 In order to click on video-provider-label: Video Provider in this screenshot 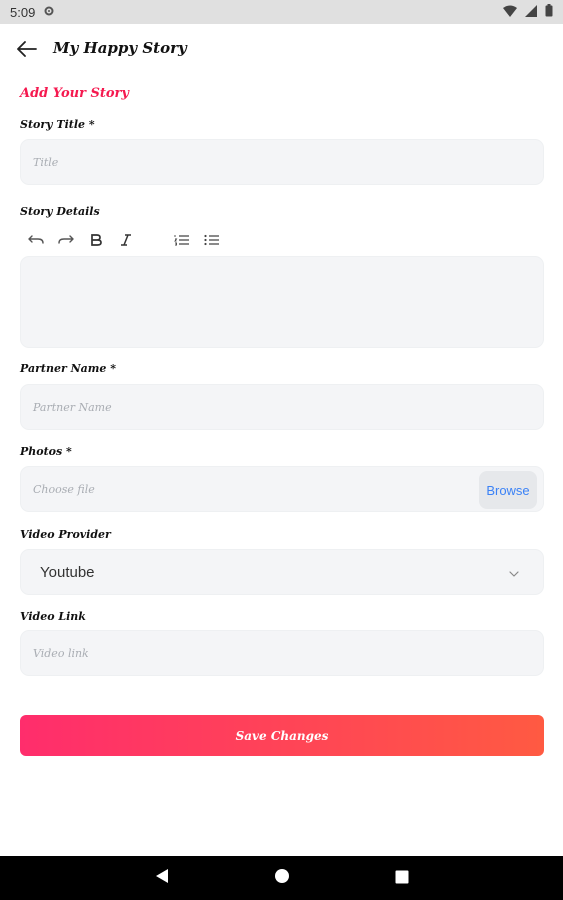, I will do `click(65, 534)`.